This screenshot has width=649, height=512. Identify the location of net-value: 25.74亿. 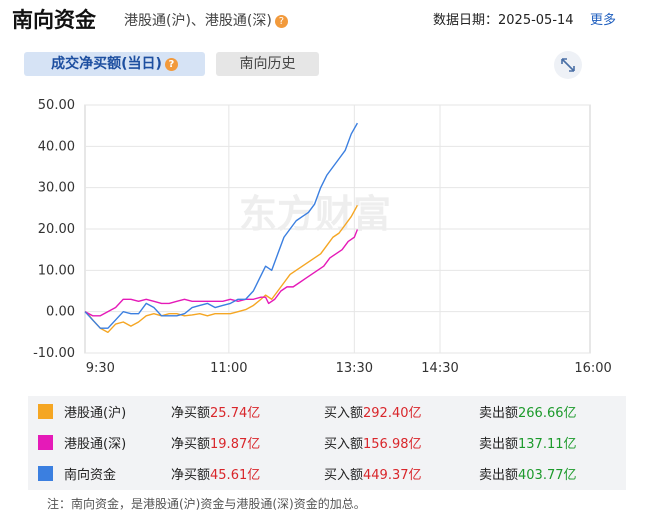
(235, 413).